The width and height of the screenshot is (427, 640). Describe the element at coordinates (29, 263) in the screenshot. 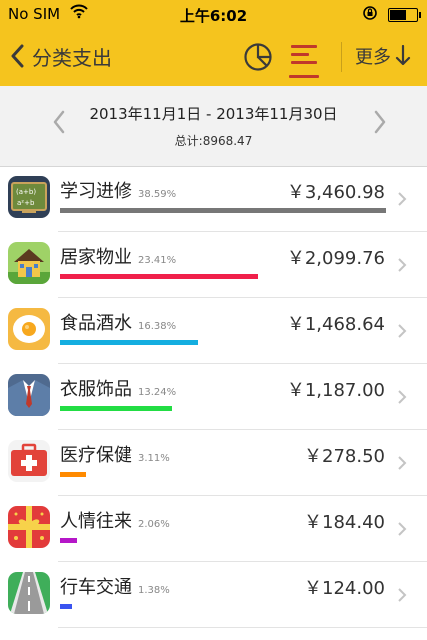

I see `house-icon` at that location.